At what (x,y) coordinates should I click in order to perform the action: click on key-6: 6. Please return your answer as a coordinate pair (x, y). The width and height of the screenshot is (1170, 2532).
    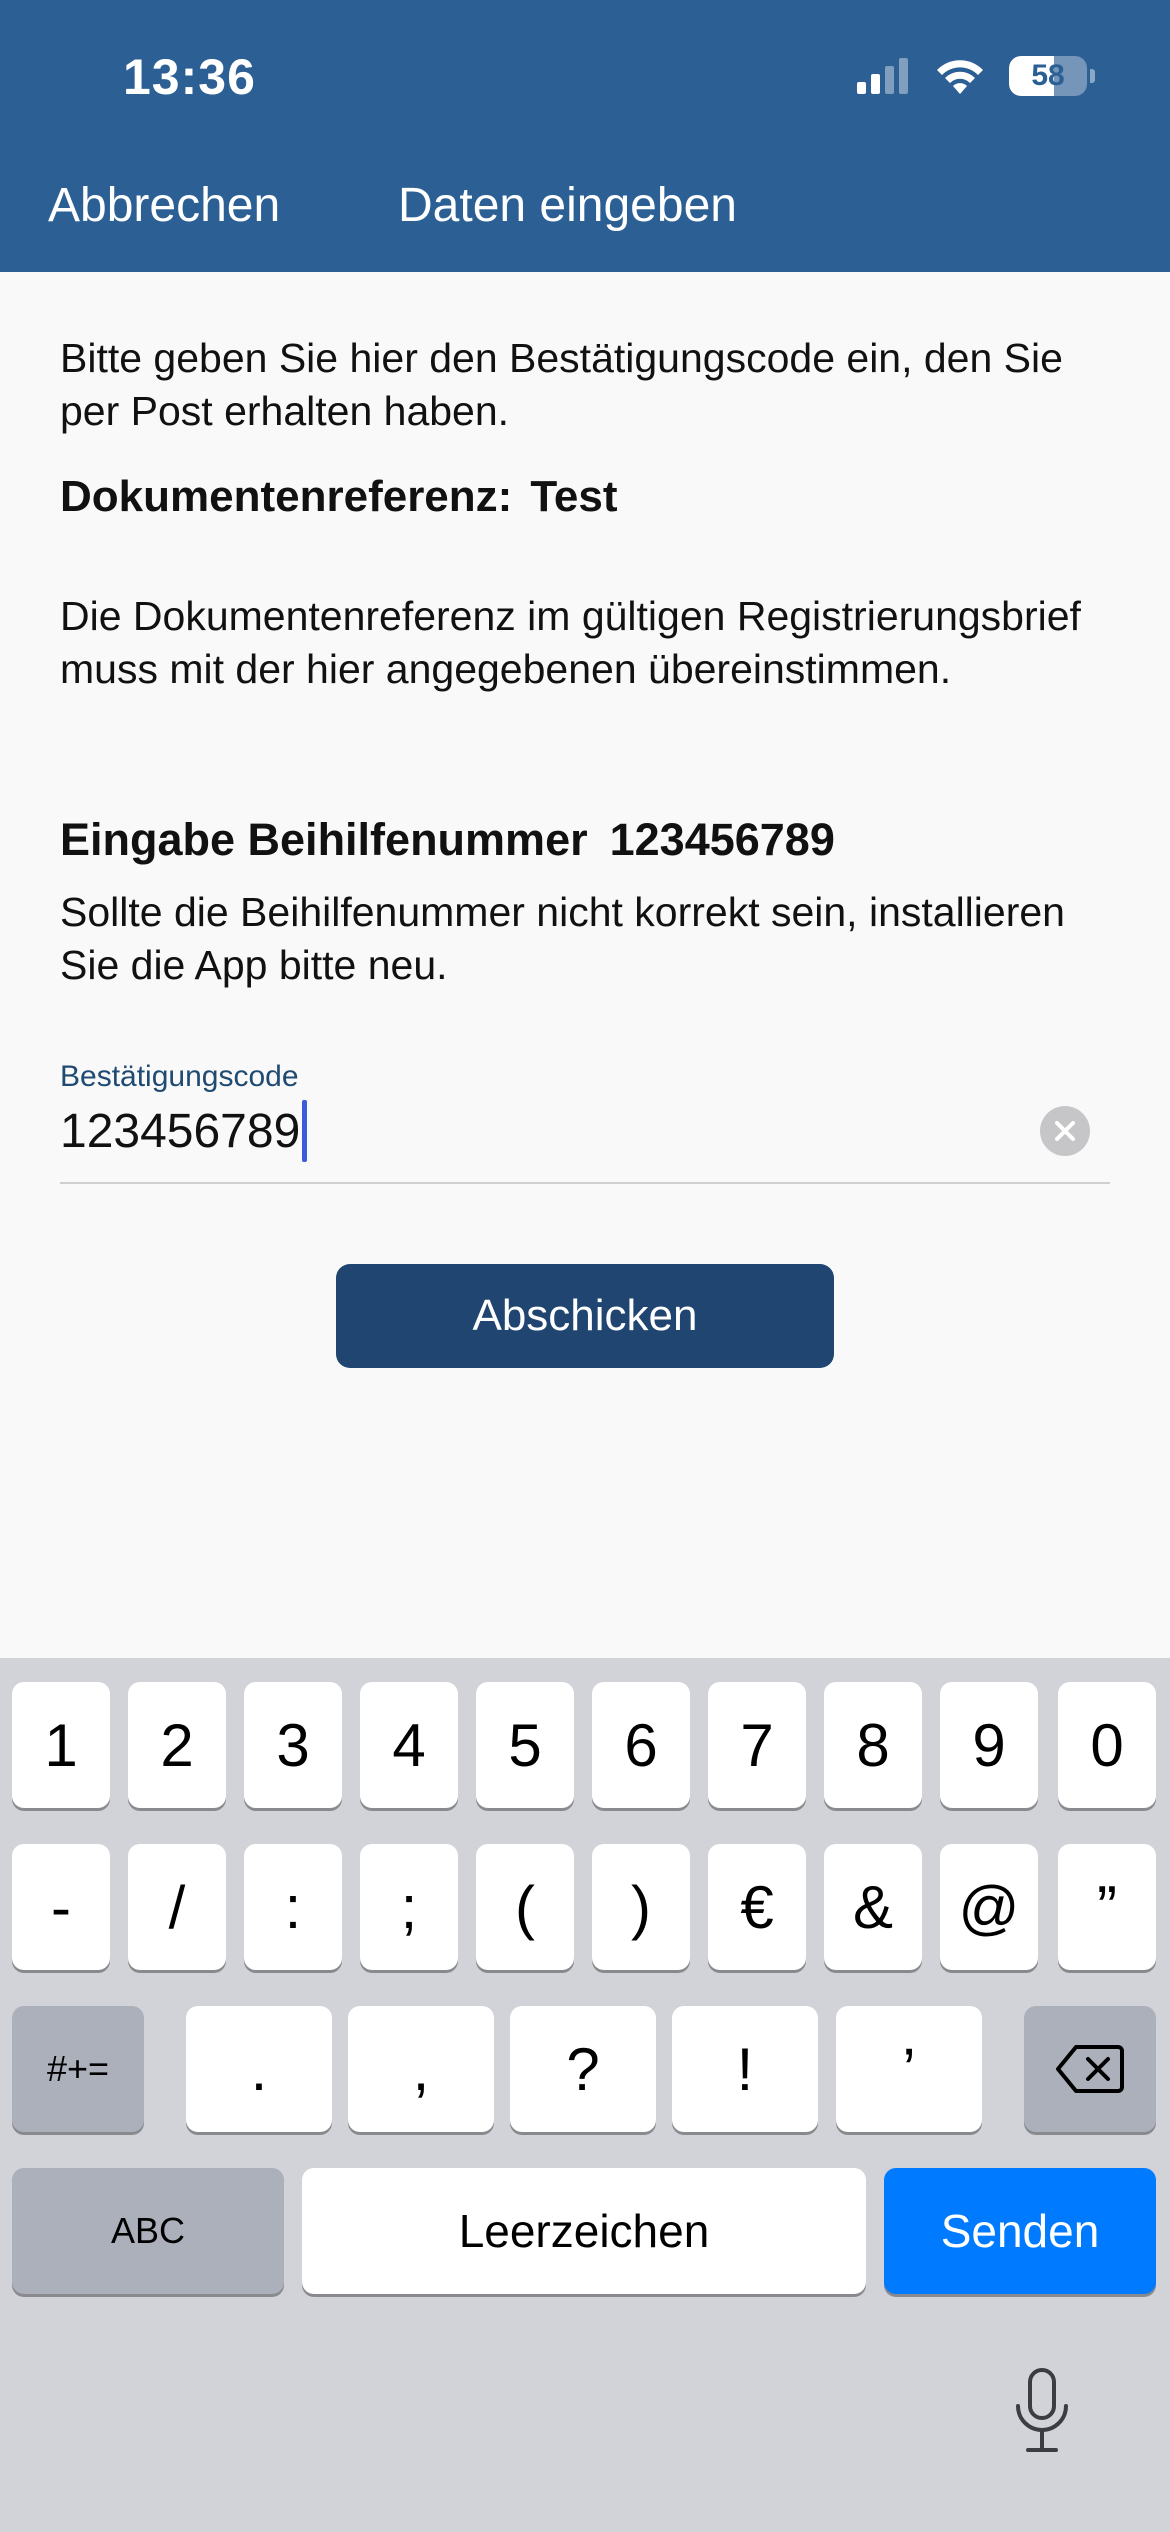
    Looking at the image, I should click on (641, 1745).